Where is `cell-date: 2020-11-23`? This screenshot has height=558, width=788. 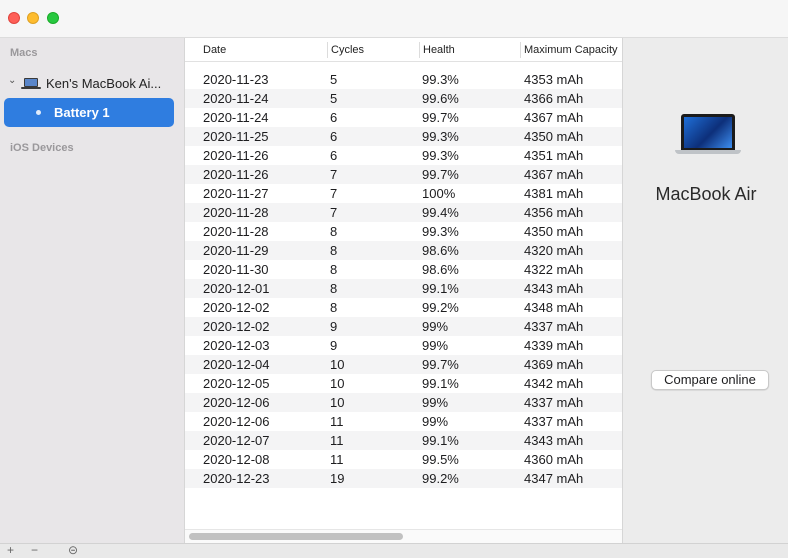
cell-date: 2020-11-23 is located at coordinates (236, 79).